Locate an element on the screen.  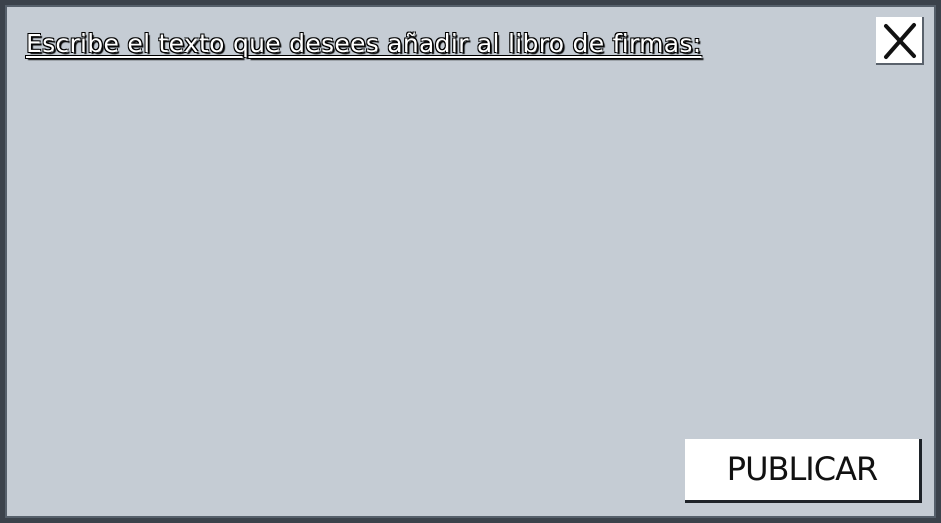
close-button is located at coordinates (900, 41).